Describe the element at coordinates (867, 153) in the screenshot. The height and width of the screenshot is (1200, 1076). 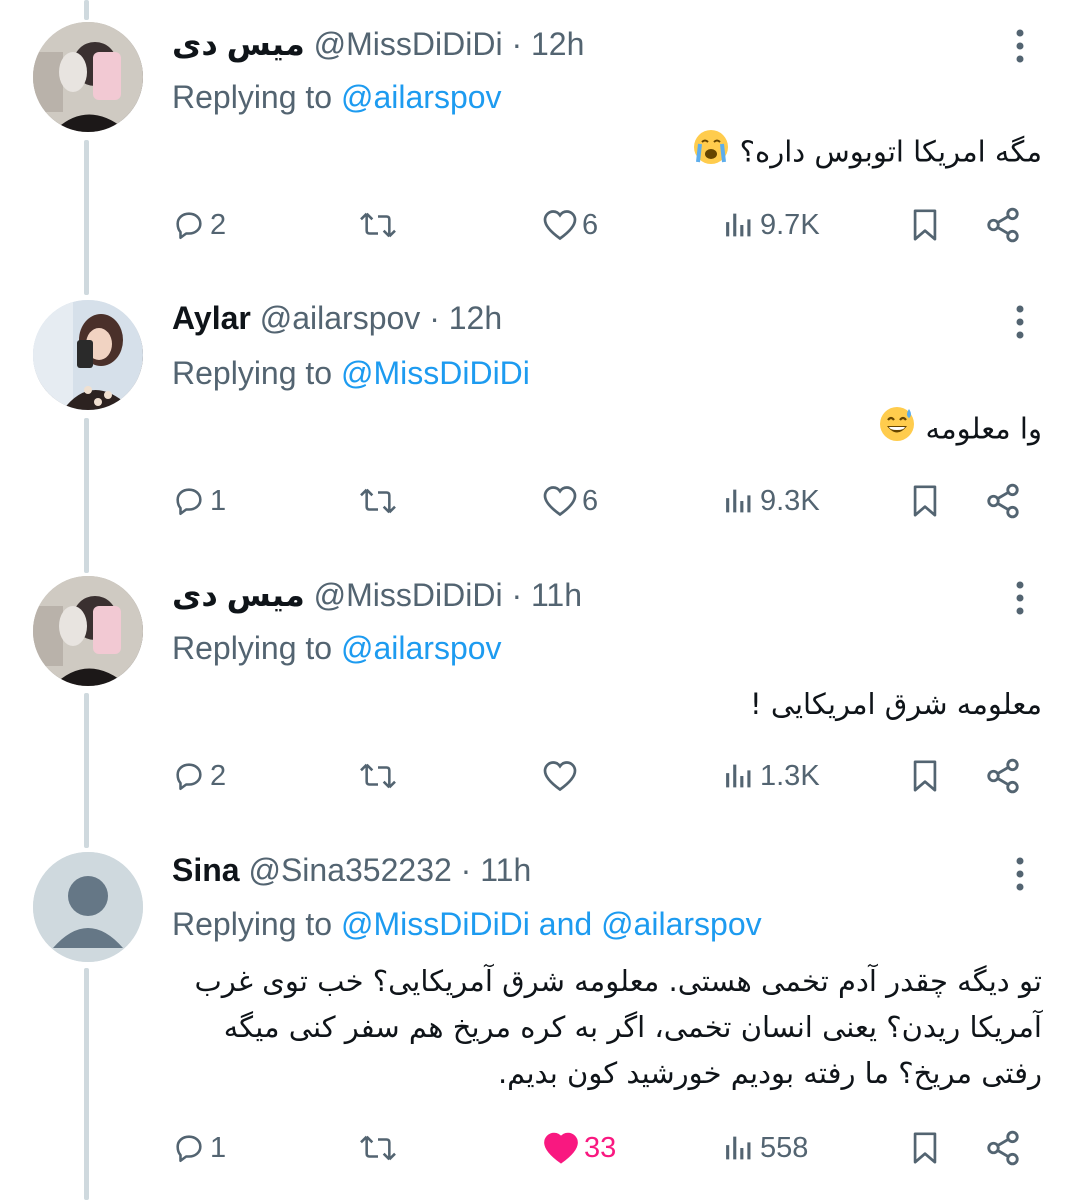
I see `tweet-text: مگه امریکا اتوبوس داره؟` at that location.